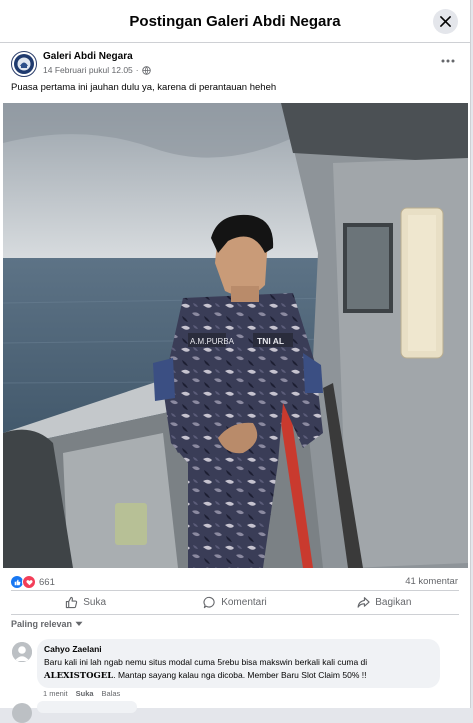 The width and height of the screenshot is (473, 723). Describe the element at coordinates (393, 602) in the screenshot. I see `share-label: Bagikan` at that location.